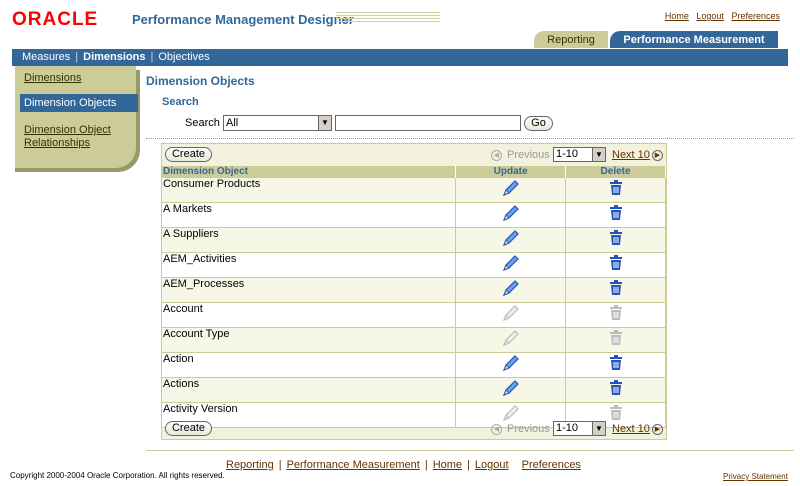  I want to click on footer-link-preferences: Preferences, so click(551, 465).